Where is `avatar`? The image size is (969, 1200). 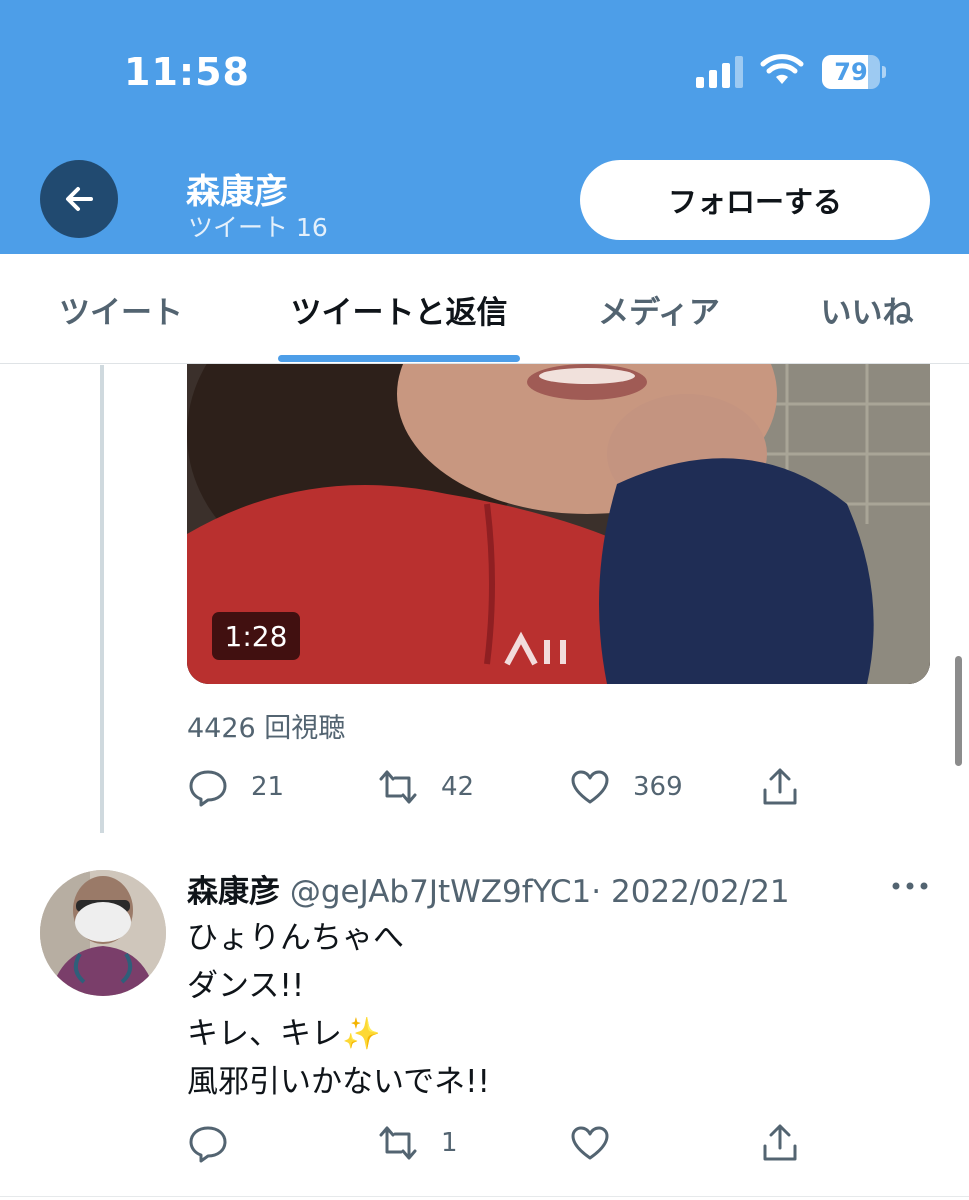 avatar is located at coordinates (103, 933).